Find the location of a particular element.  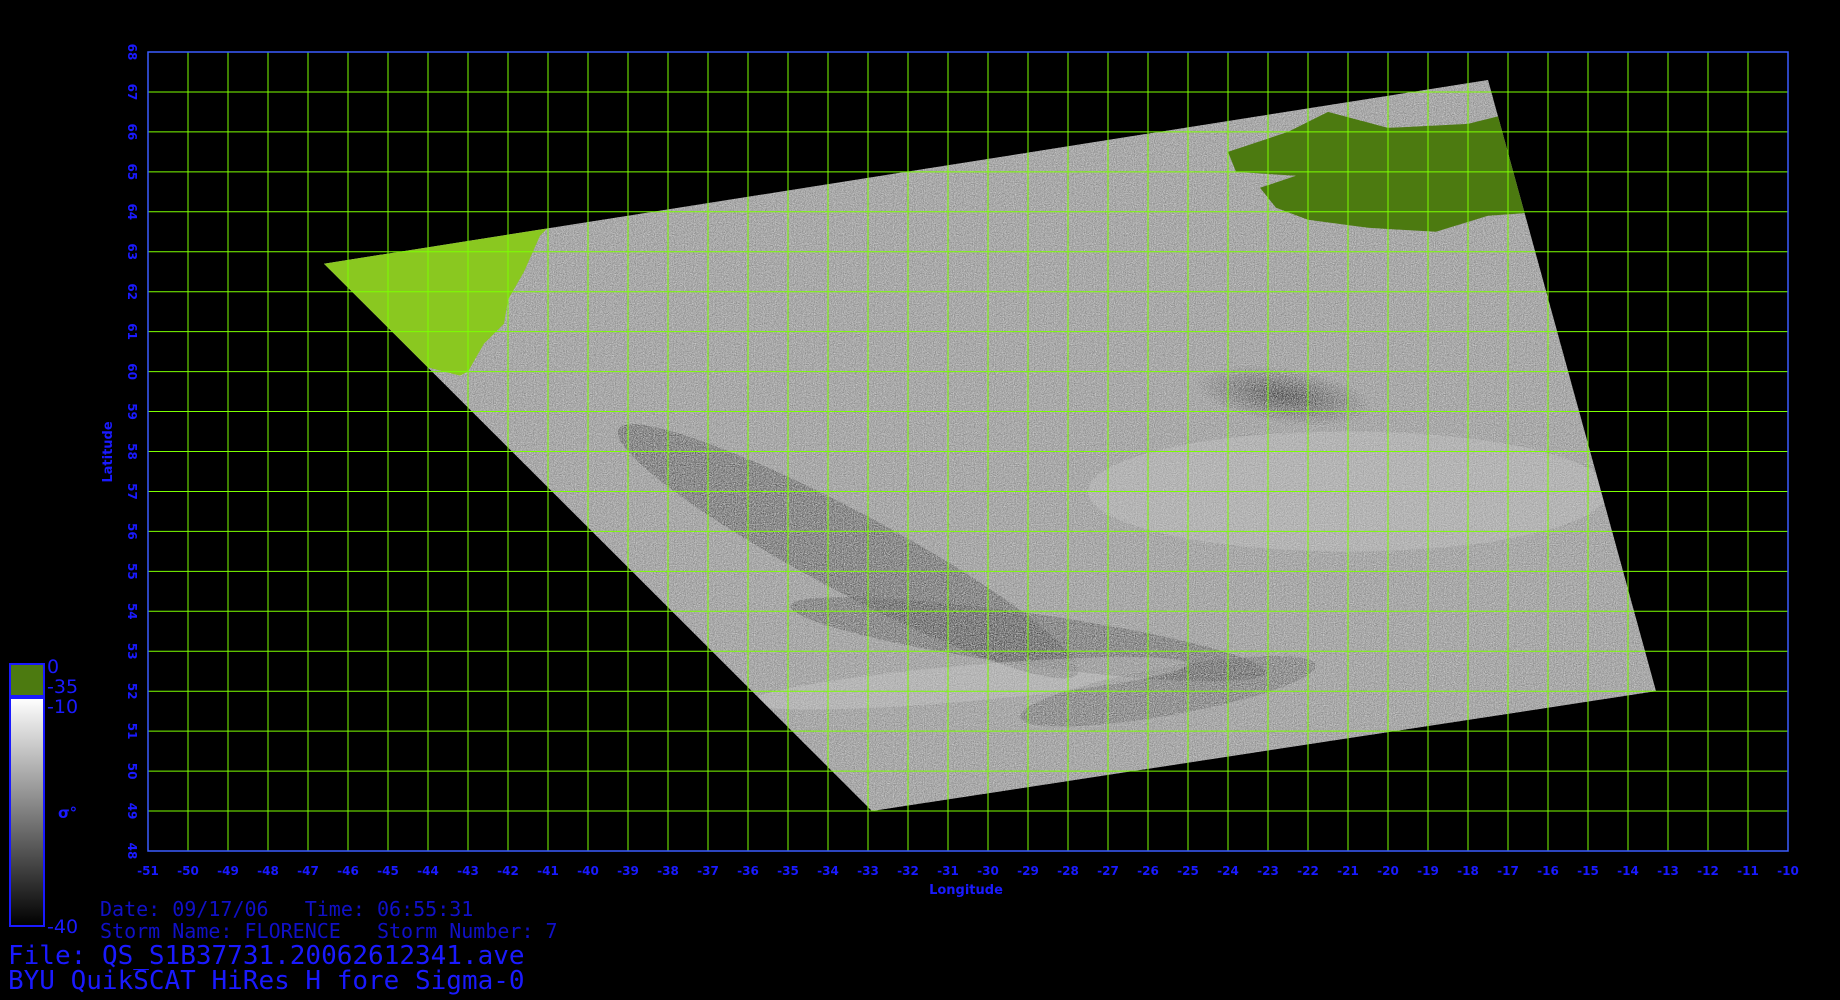

lat-tick-label: 60 is located at coordinates (132, 371).